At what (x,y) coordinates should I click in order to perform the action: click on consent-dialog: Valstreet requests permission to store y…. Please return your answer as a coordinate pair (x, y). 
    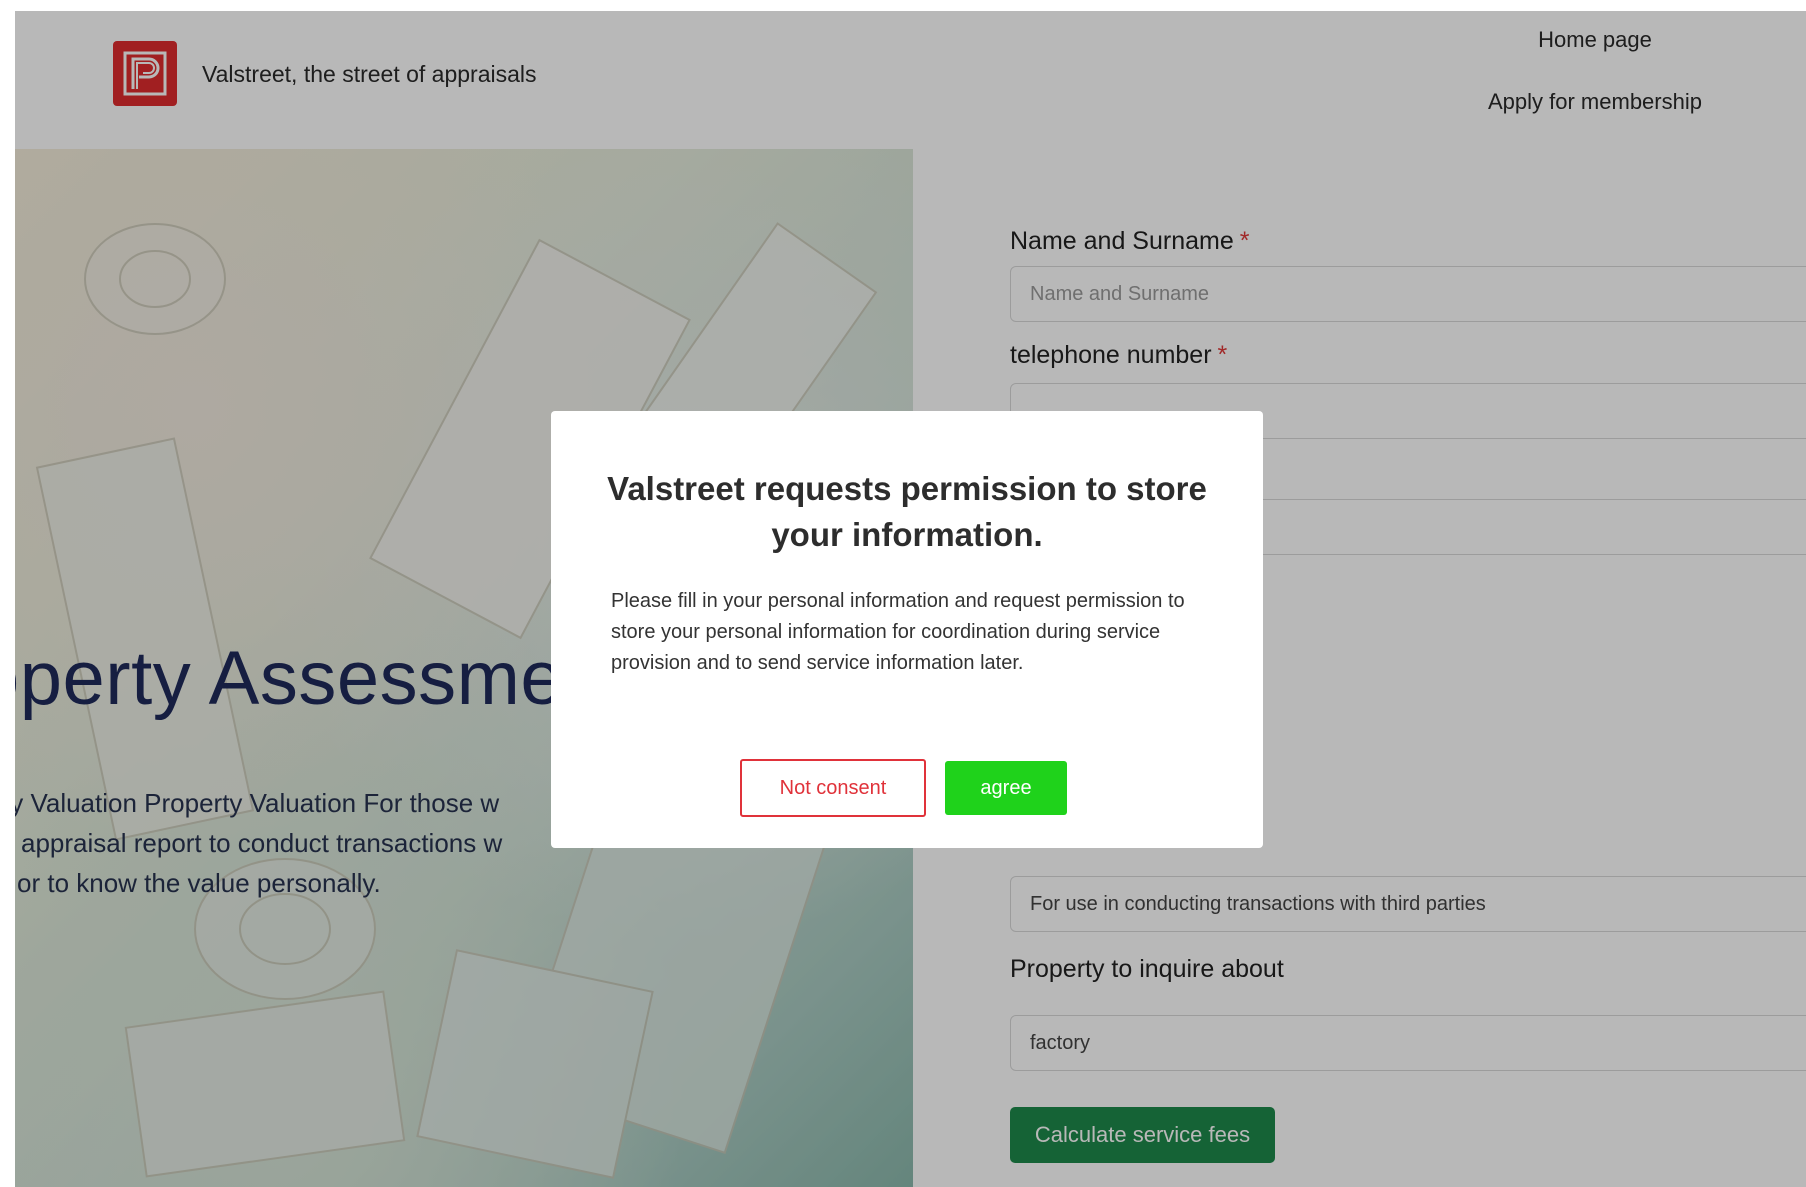
    Looking at the image, I should click on (907, 629).